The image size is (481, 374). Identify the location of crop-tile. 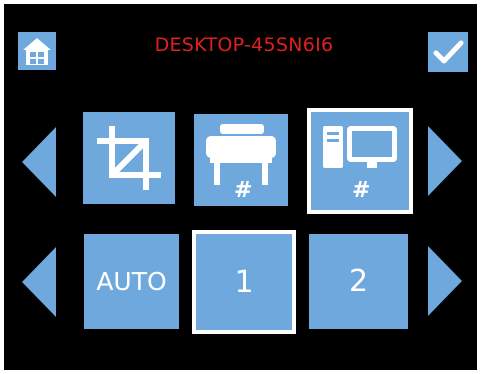
(129, 158).